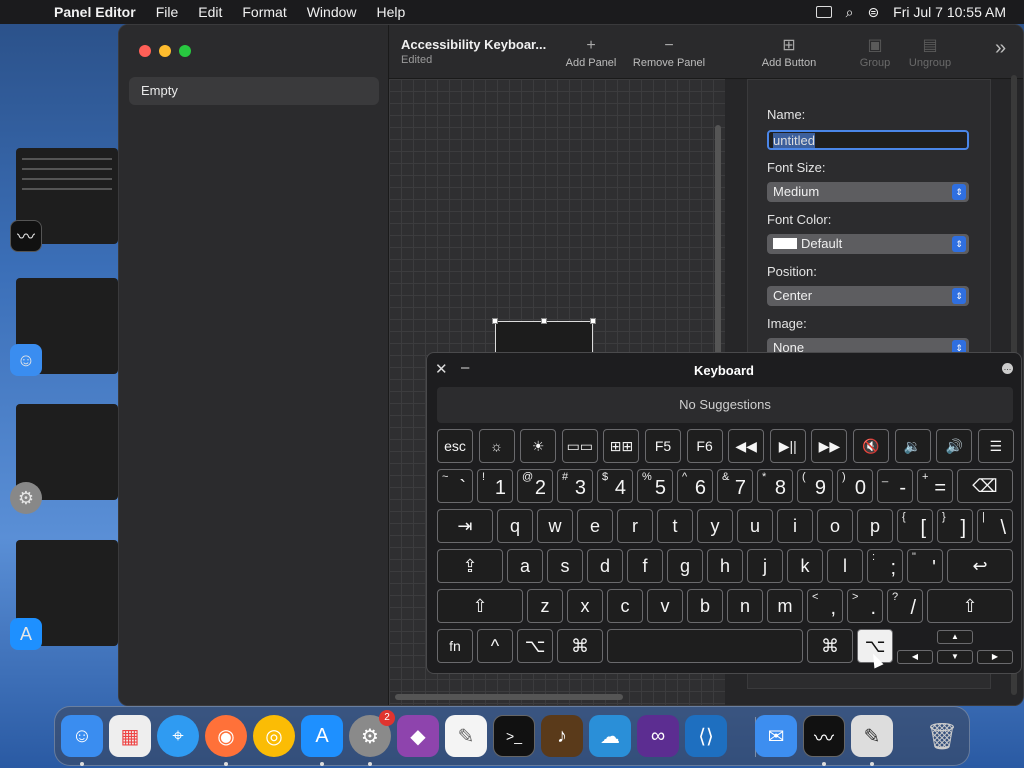 The width and height of the screenshot is (1024, 768). What do you see at coordinates (274, 736) in the screenshot?
I see `dock-chrome-icon: ◎` at bounding box center [274, 736].